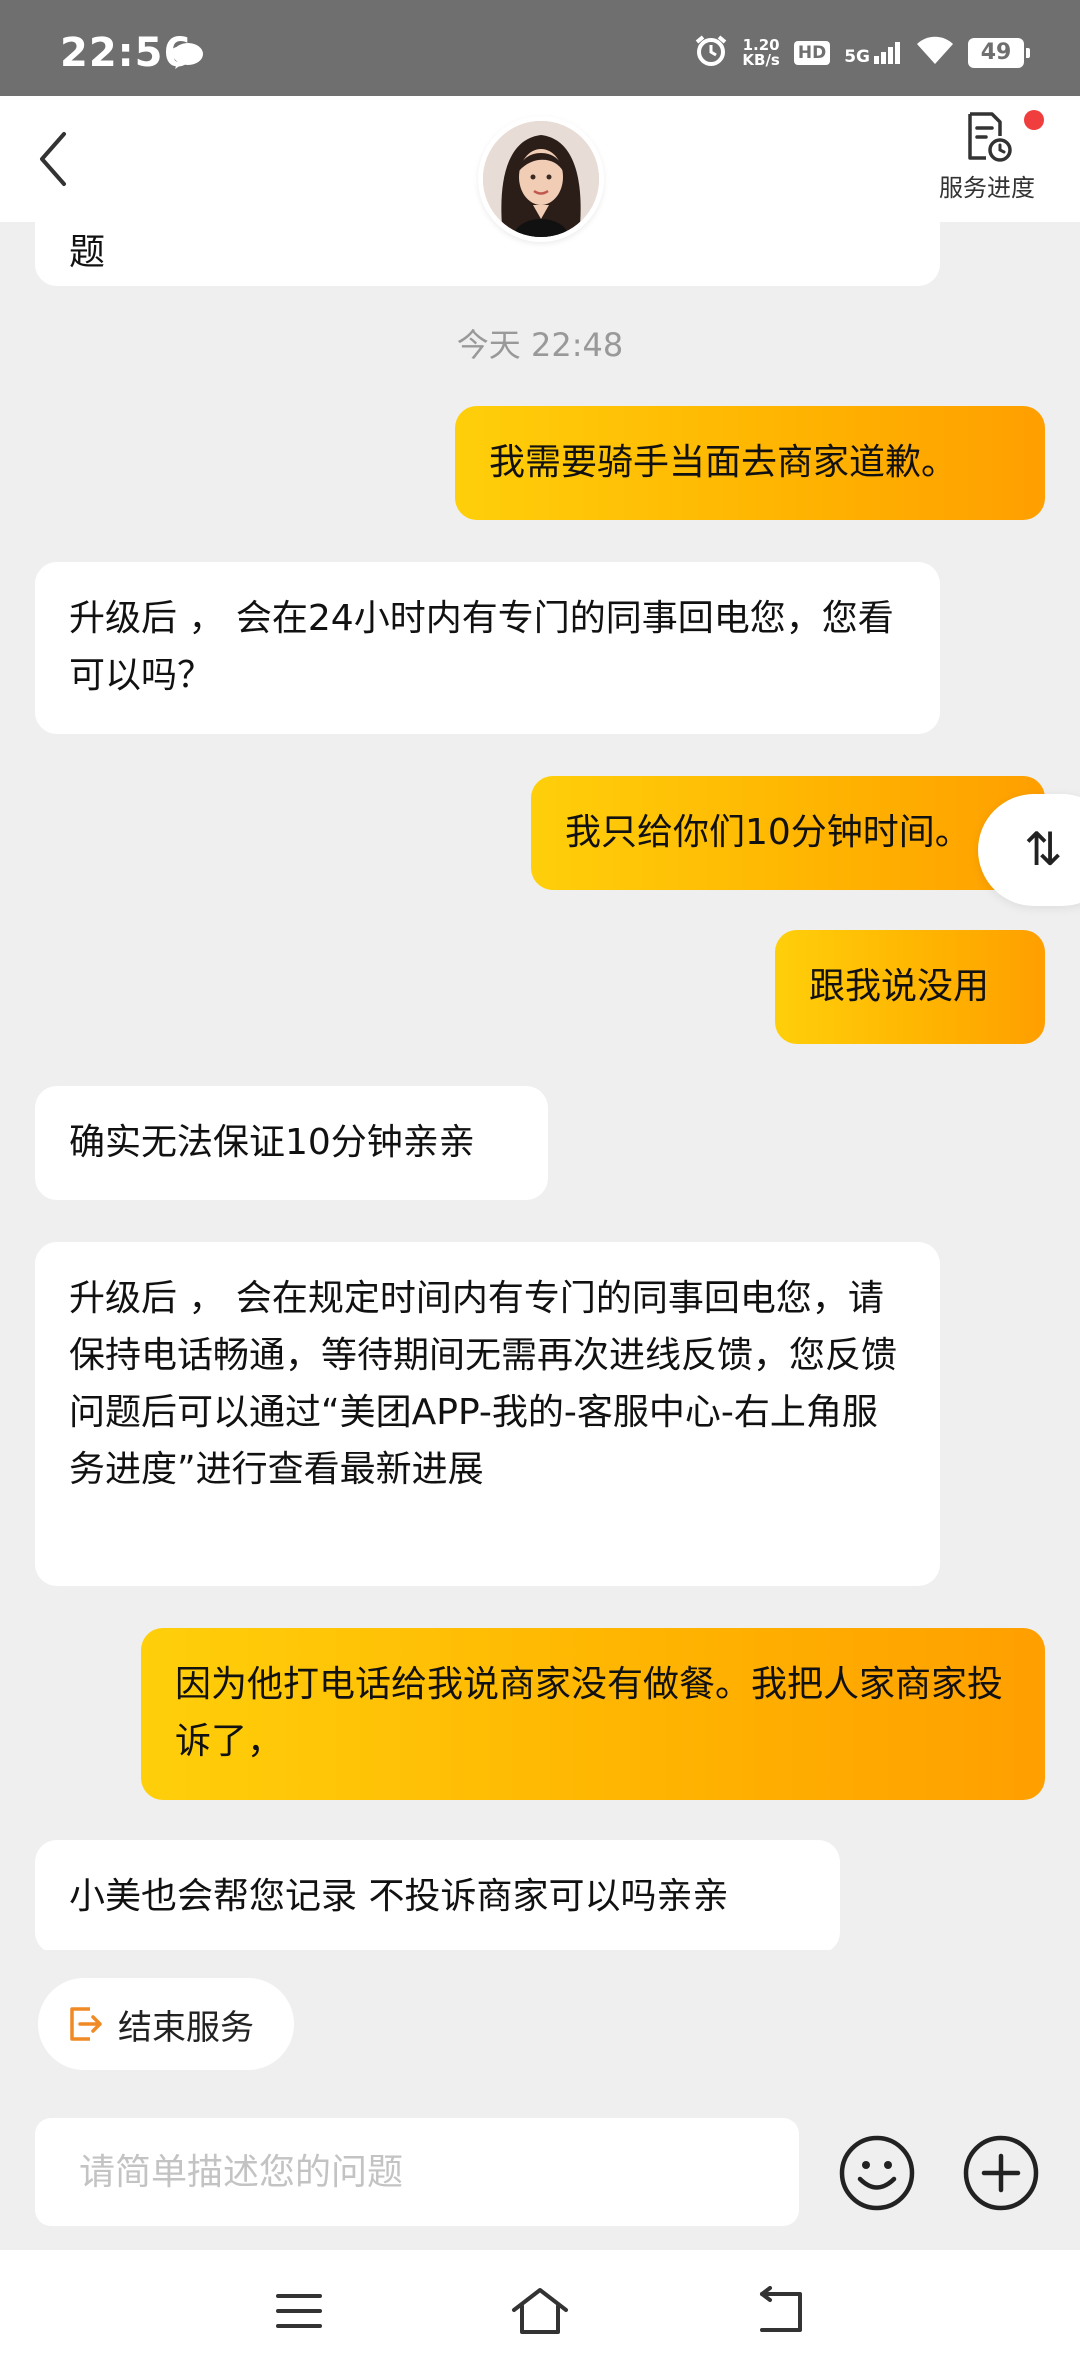 This screenshot has width=1080, height=2376. I want to click on message-bubble-user: 我只给你们10分钟时间。, so click(788, 833).